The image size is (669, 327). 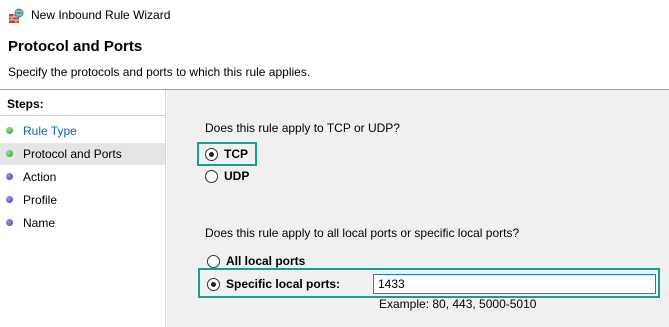 I want to click on udp-label: UDP, so click(x=236, y=176).